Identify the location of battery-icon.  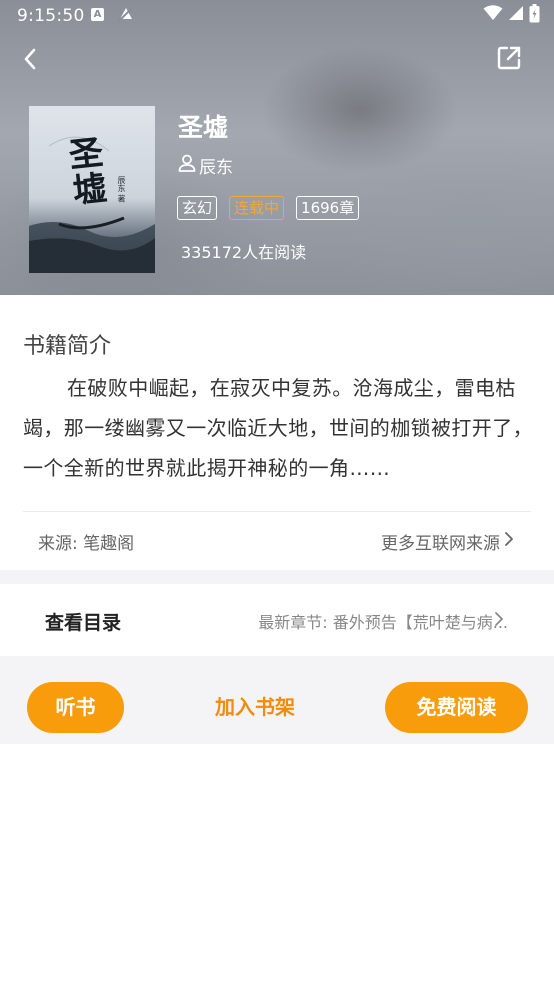
(534, 15).